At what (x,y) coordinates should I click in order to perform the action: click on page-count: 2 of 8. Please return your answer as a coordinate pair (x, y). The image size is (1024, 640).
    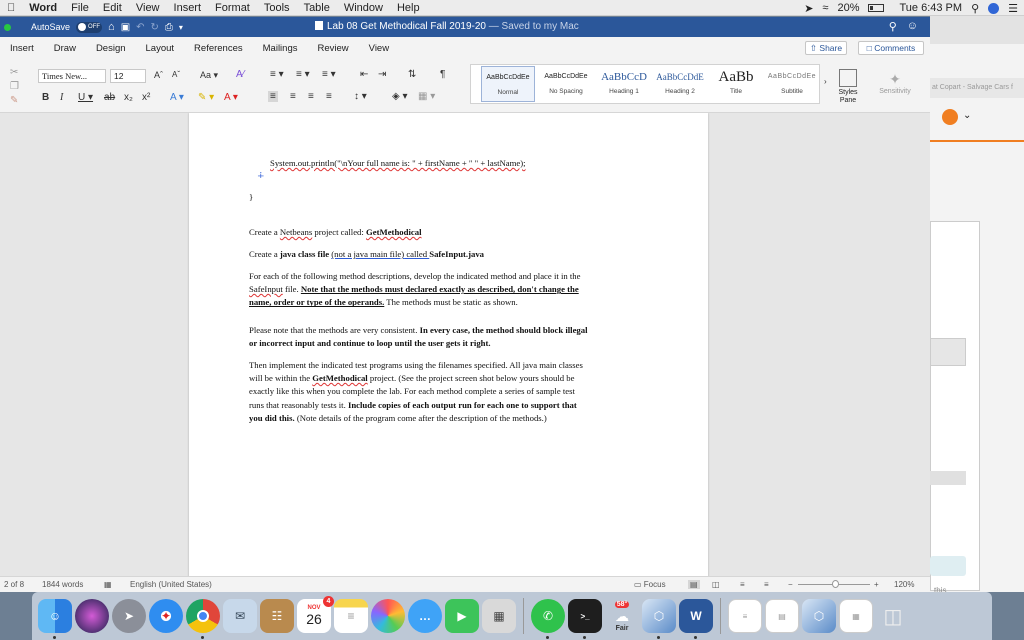
    Looking at the image, I should click on (14, 584).